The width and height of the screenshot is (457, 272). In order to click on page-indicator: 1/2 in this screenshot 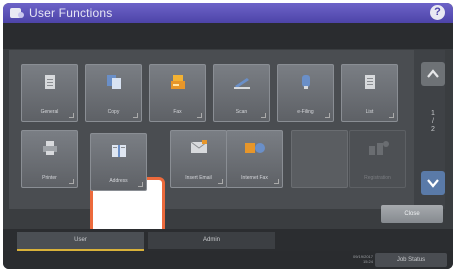, I will do `click(433, 121)`.